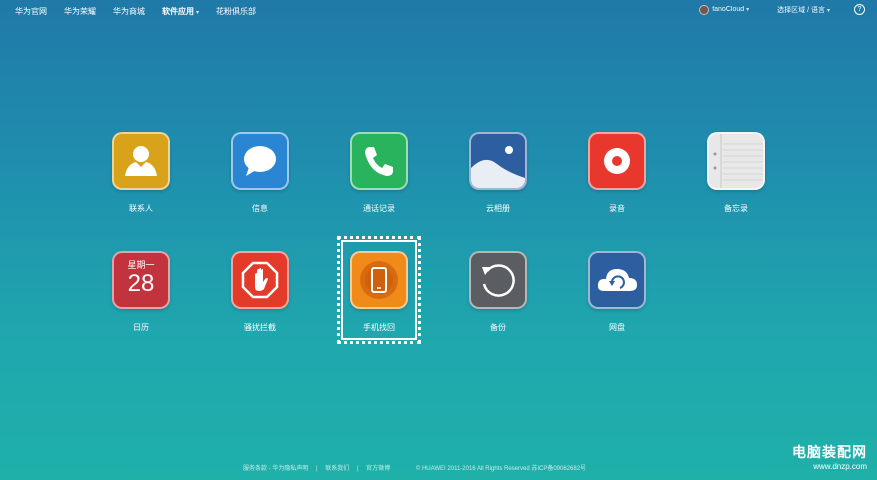 This screenshot has height=480, width=877. I want to click on contacts-icon, so click(141, 161).